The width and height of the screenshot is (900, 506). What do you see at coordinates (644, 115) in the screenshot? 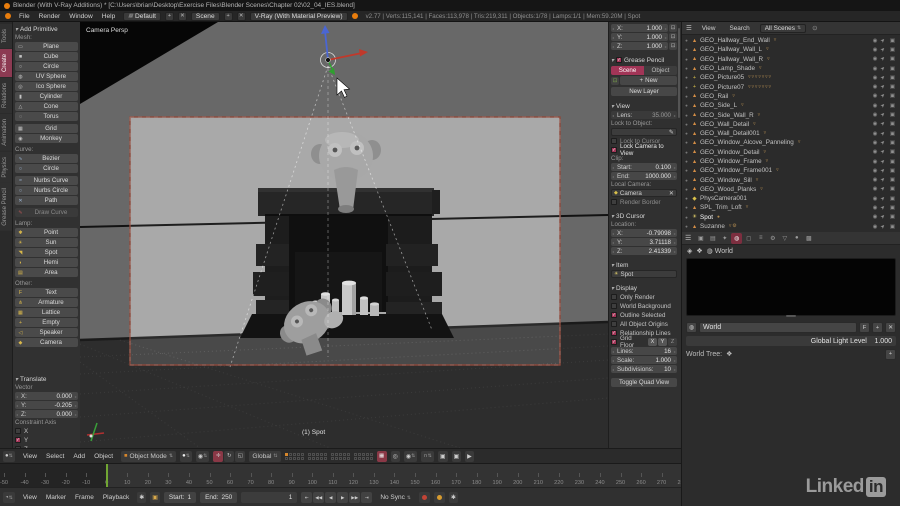
I see `lens-field: Lens:35.000` at bounding box center [644, 115].